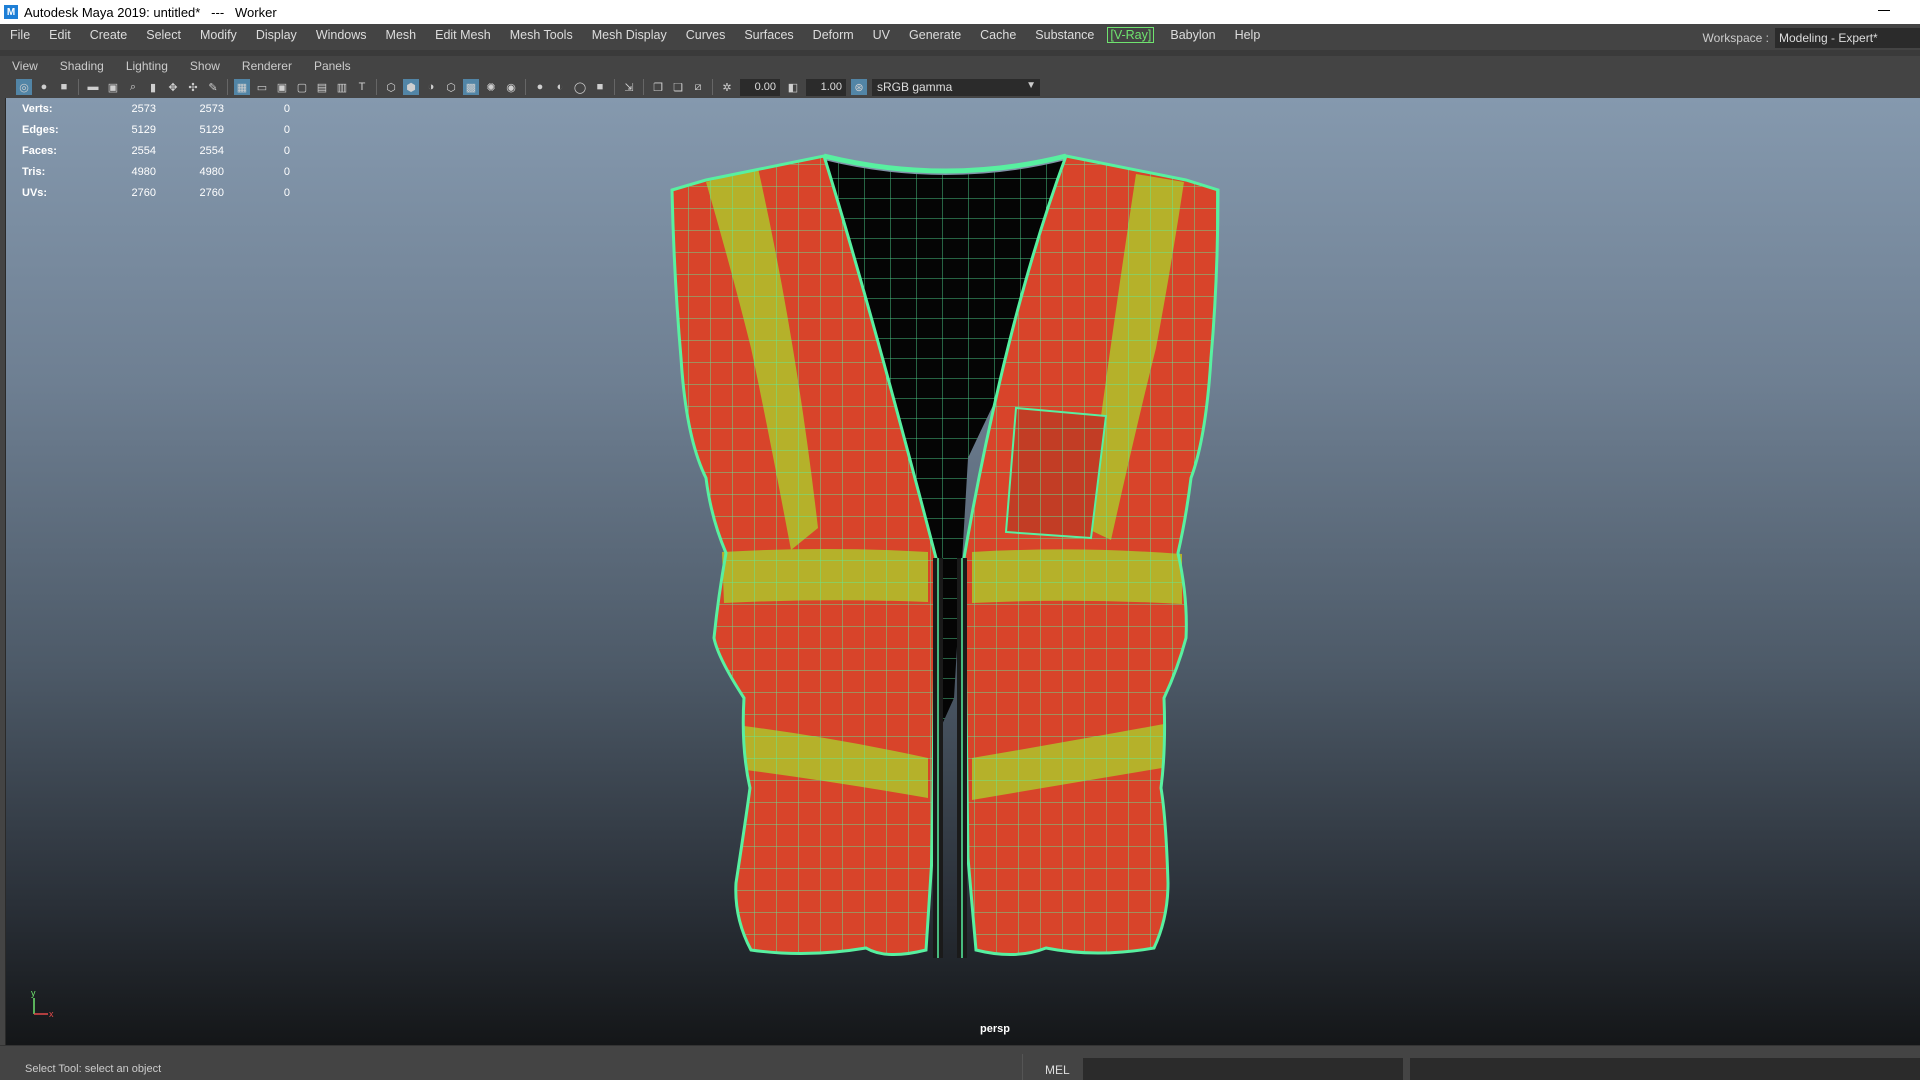  Describe the element at coordinates (793, 87) in the screenshot. I see `gamma-icon: ◧` at that location.